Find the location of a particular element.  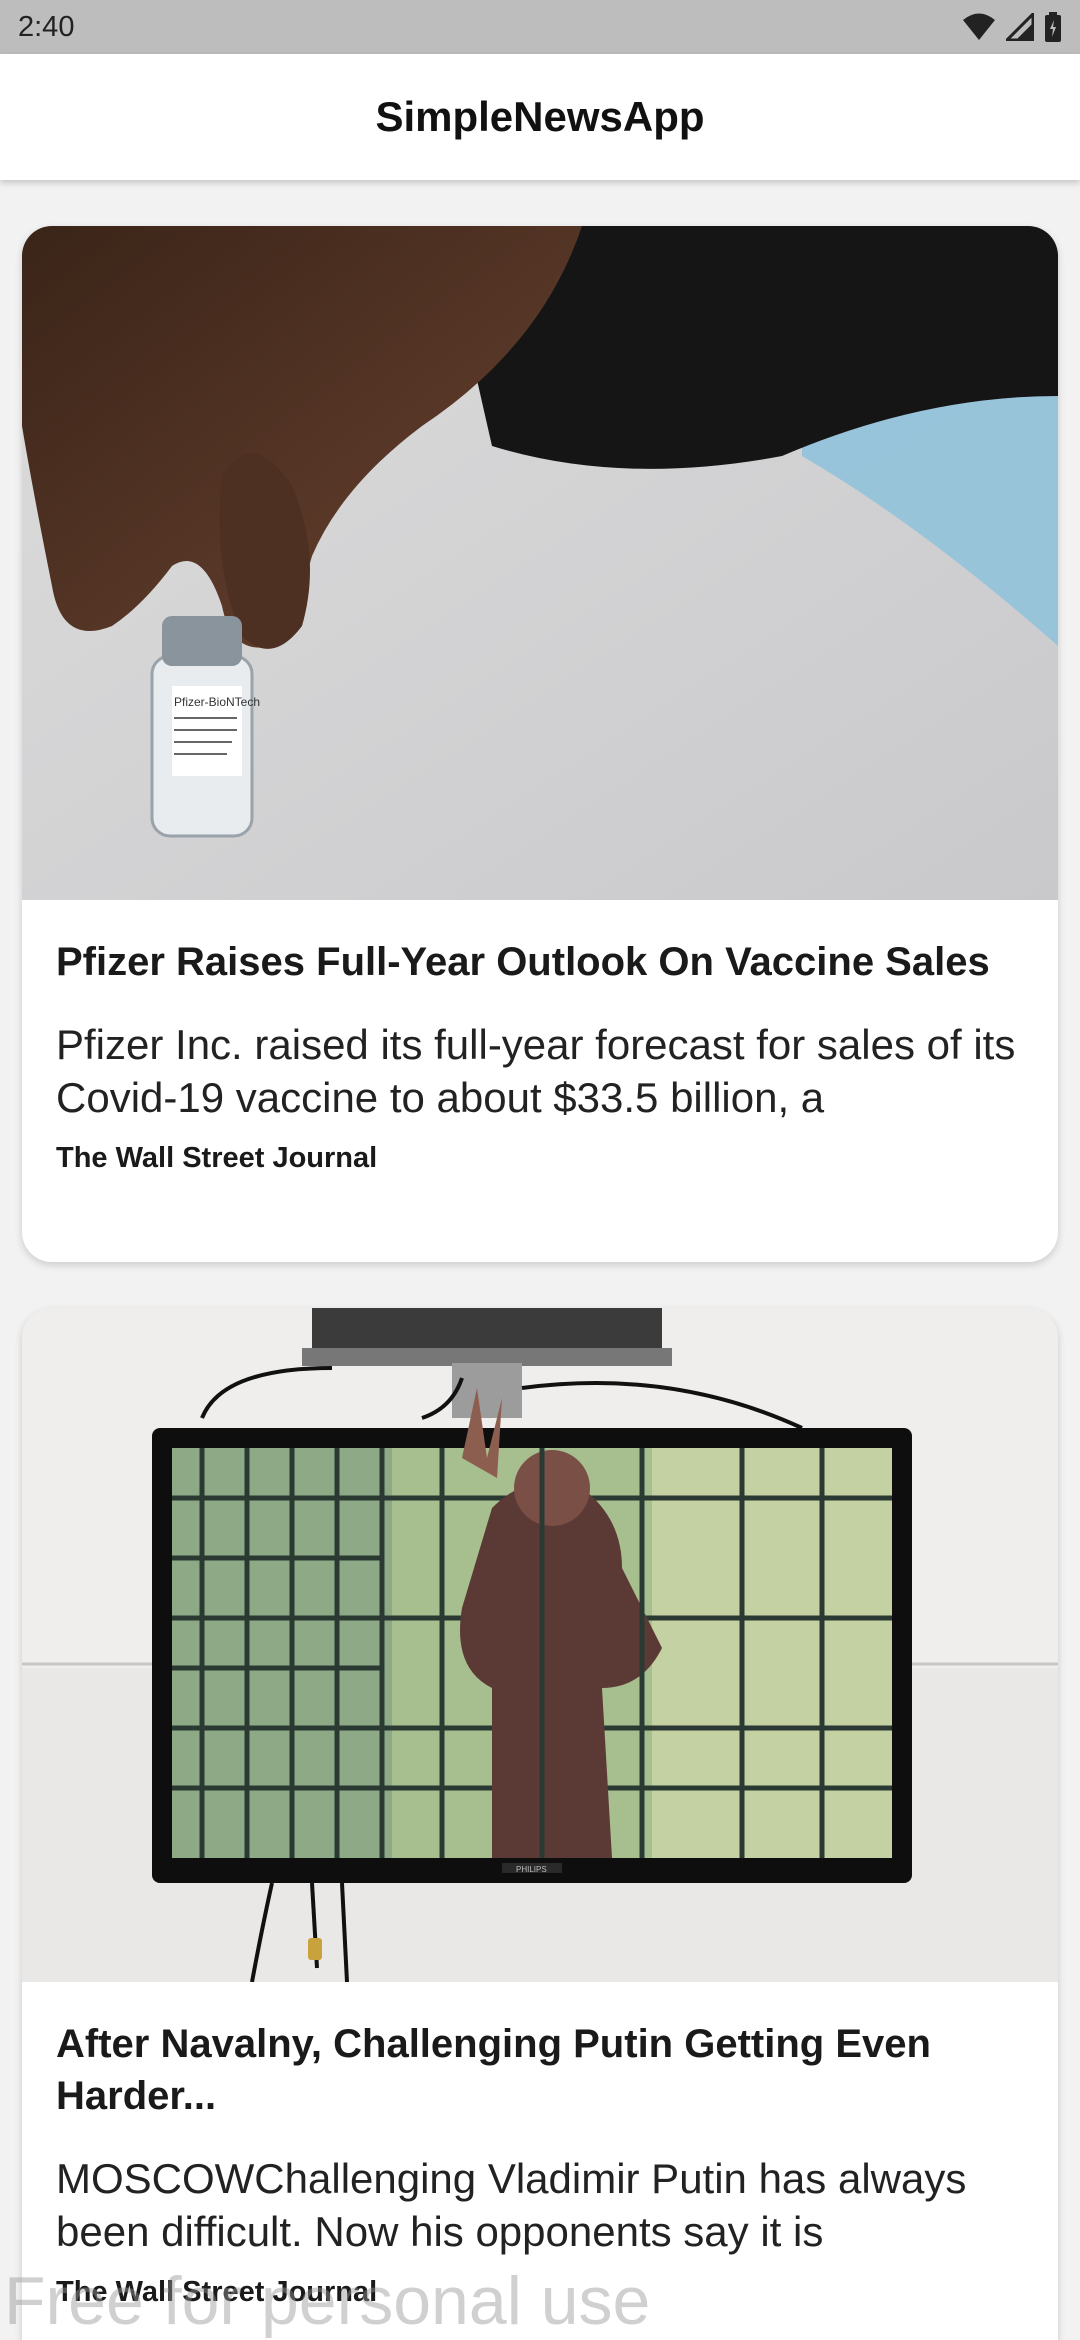

status-time: 2:40 is located at coordinates (46, 26).